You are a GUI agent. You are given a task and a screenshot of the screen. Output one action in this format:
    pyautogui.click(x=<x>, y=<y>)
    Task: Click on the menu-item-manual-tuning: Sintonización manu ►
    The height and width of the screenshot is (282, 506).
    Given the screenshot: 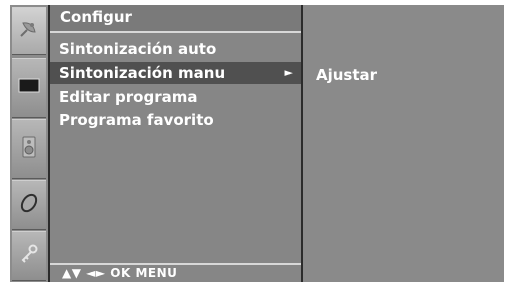 What is the action you would take?
    pyautogui.click(x=175, y=73)
    